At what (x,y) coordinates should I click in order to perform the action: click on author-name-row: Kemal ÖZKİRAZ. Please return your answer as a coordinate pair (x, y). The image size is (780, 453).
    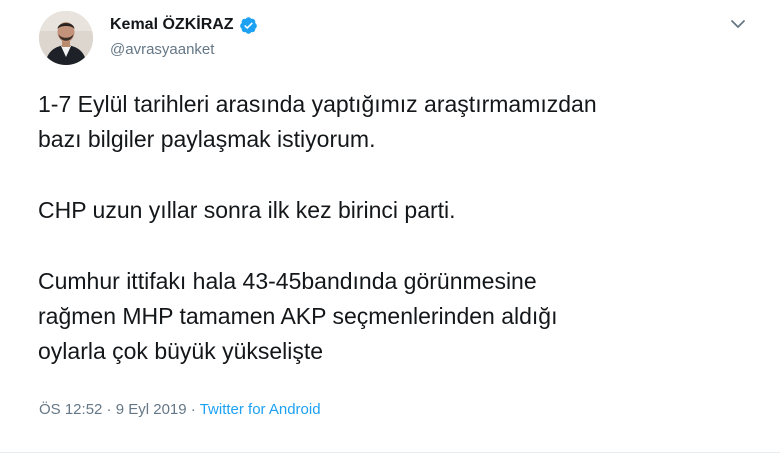
    Looking at the image, I should click on (184, 25).